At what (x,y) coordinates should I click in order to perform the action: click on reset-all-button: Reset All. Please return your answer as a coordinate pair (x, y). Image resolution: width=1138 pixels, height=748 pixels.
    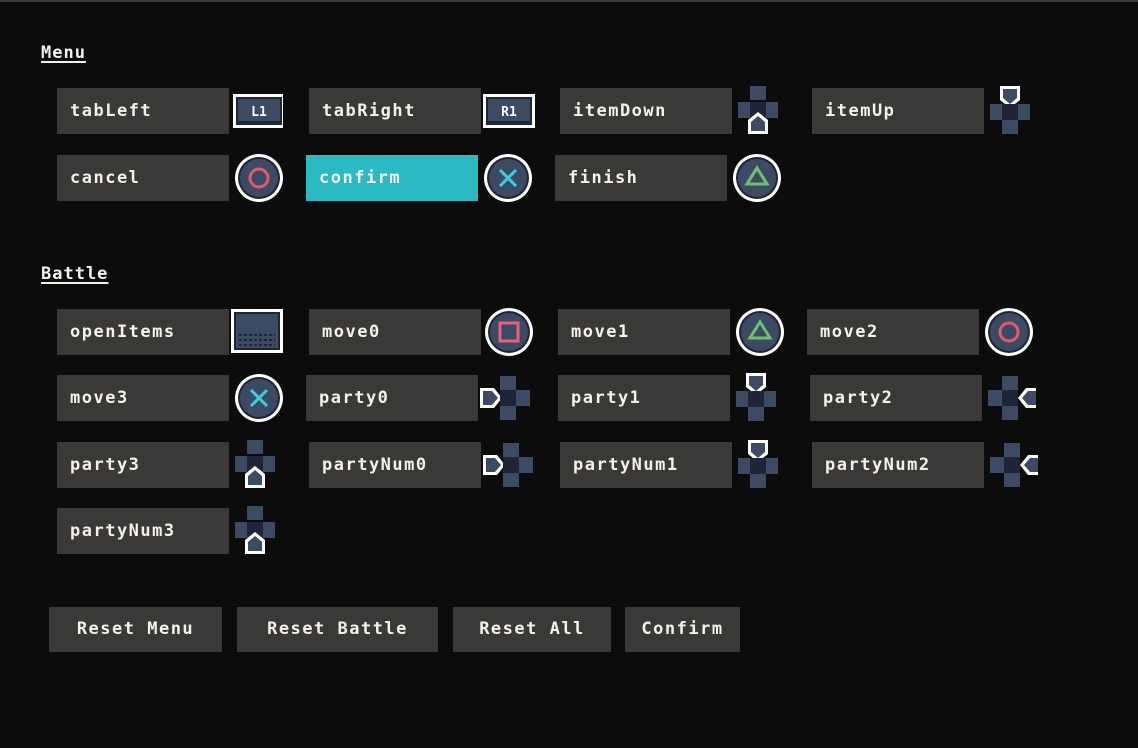
    Looking at the image, I should click on (532, 629).